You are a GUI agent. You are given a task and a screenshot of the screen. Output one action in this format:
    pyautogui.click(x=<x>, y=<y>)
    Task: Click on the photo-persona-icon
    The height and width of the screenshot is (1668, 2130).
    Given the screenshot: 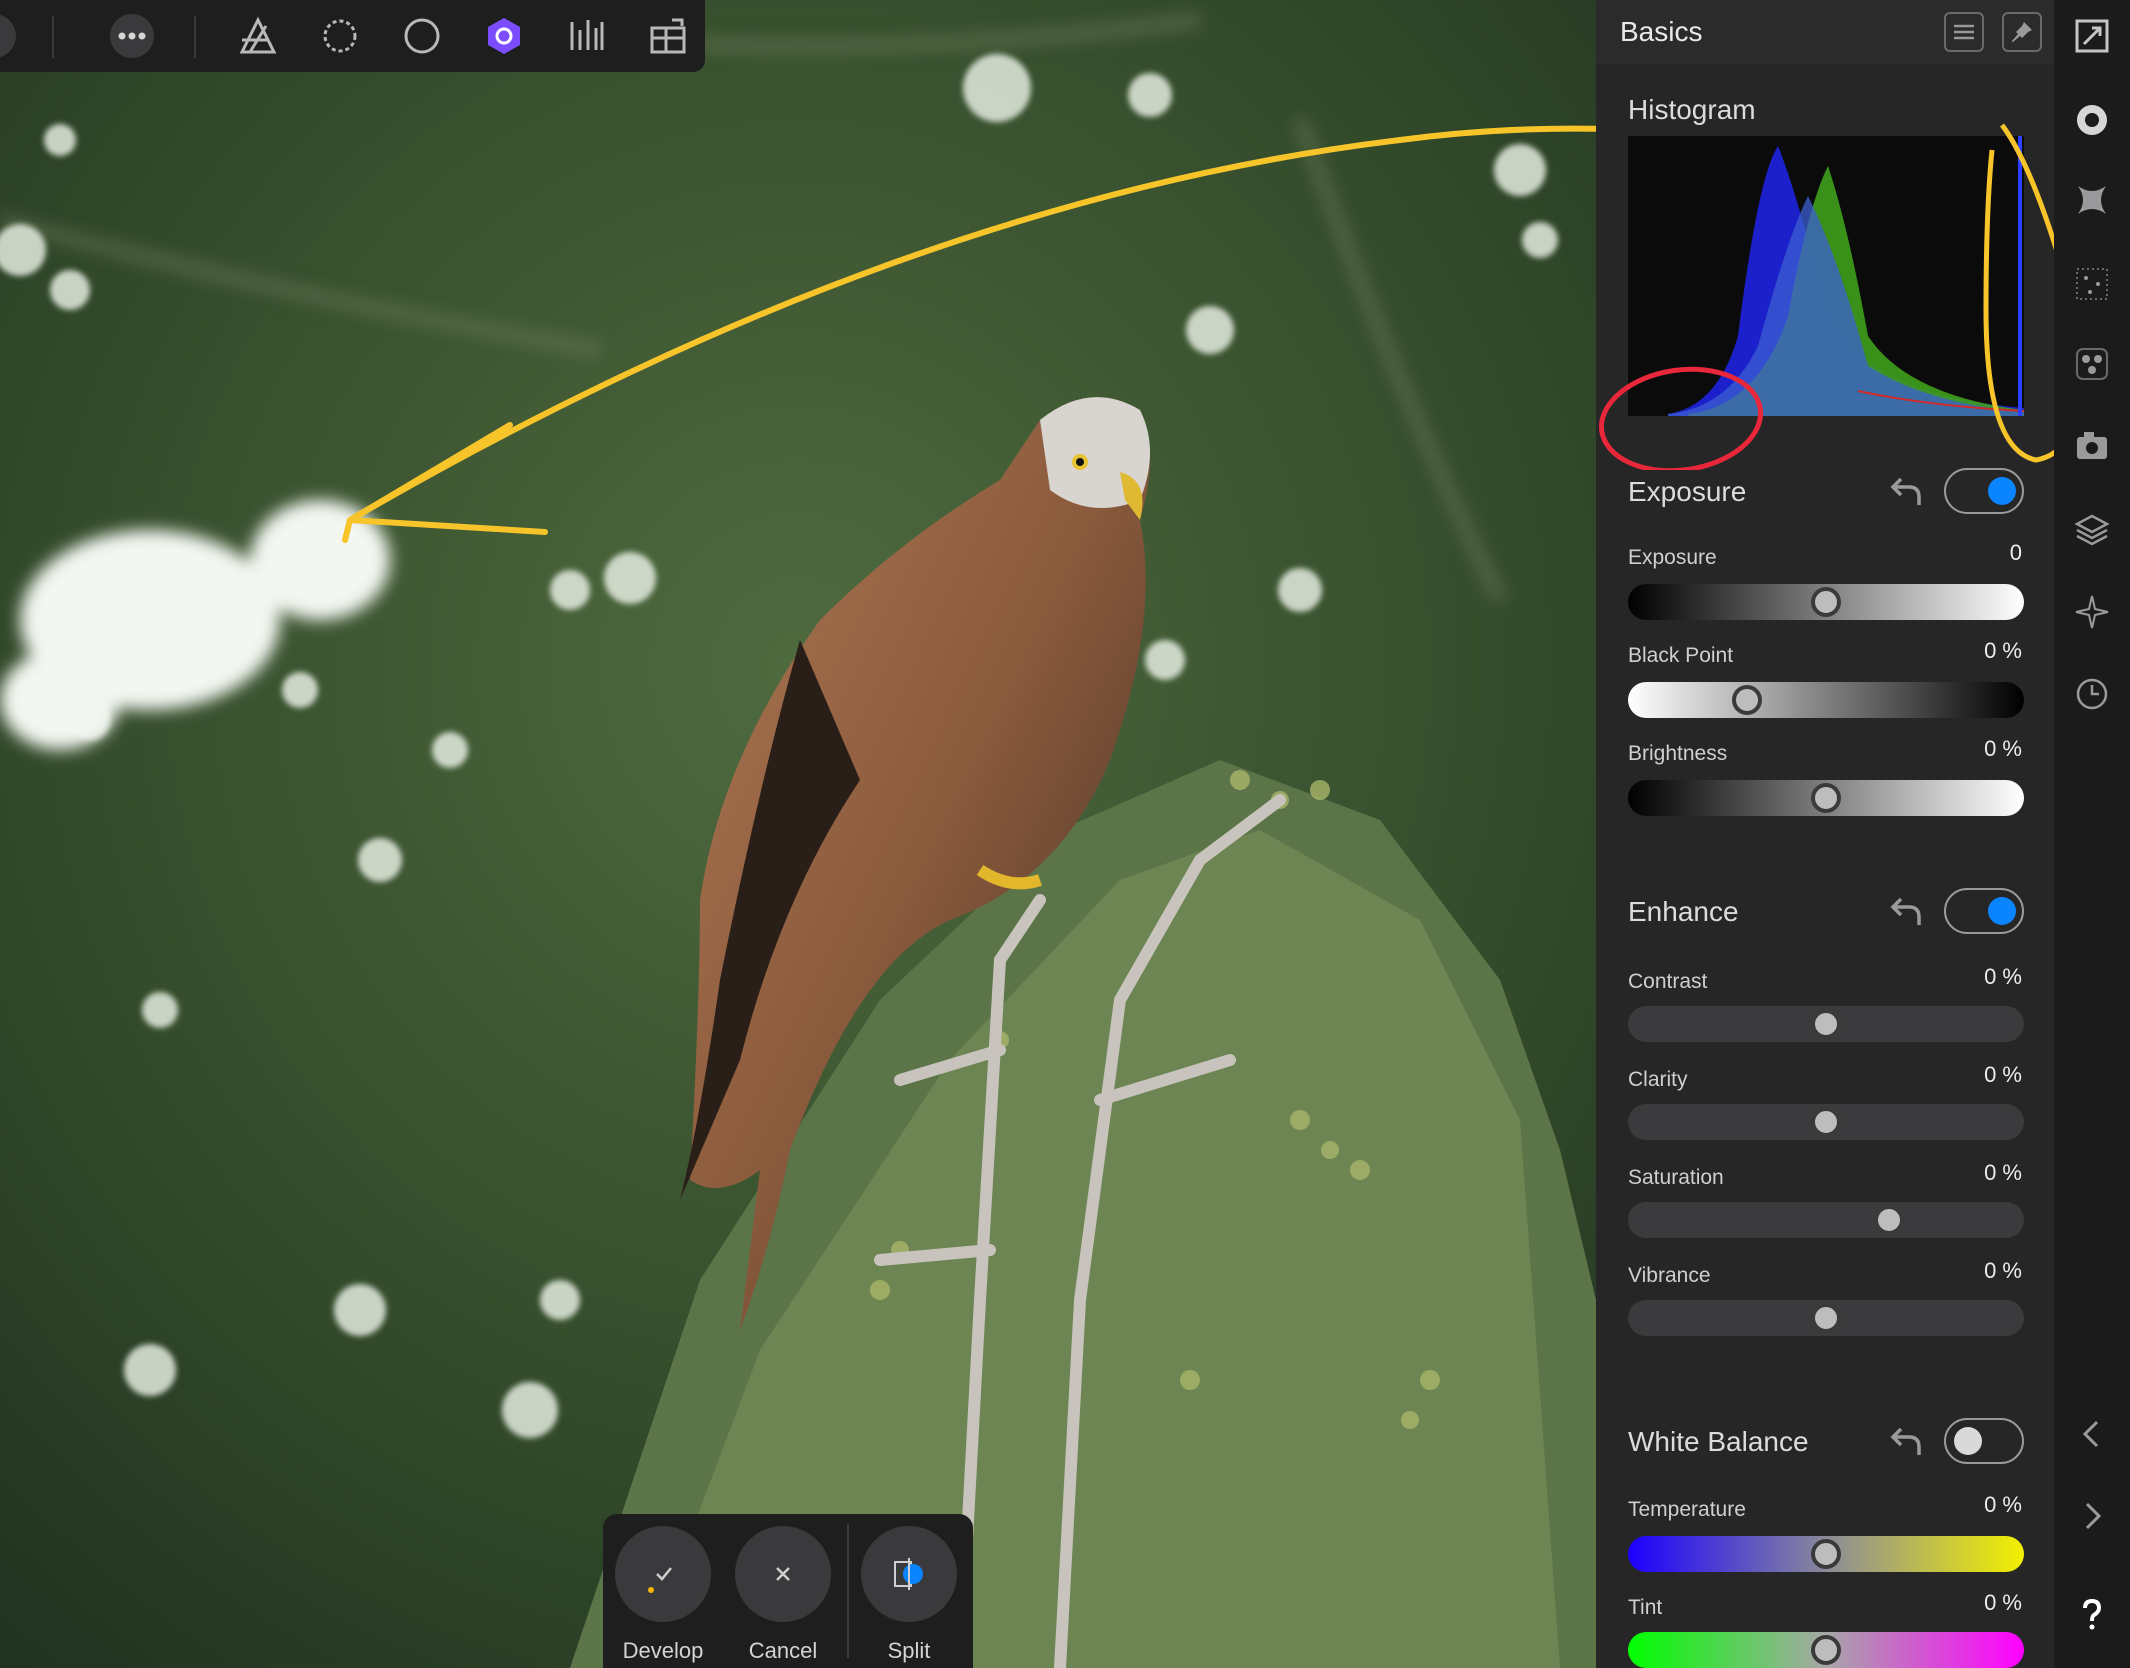 What is the action you would take?
    pyautogui.click(x=258, y=36)
    